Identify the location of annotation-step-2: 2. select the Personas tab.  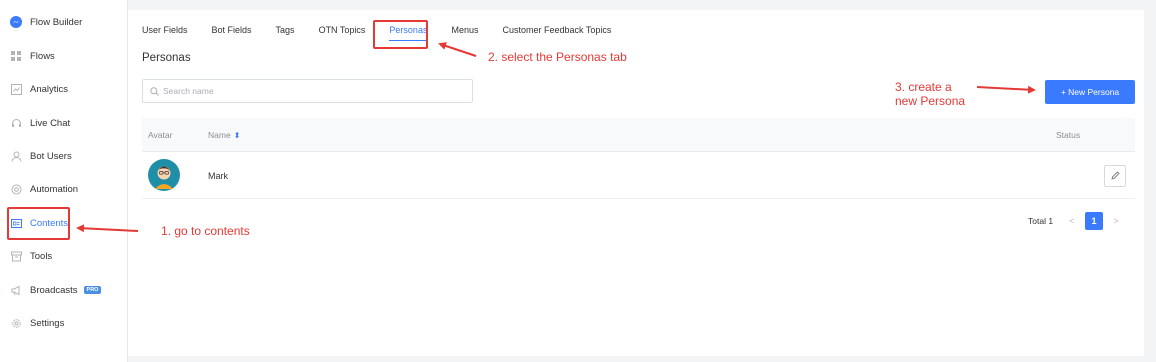
(557, 57).